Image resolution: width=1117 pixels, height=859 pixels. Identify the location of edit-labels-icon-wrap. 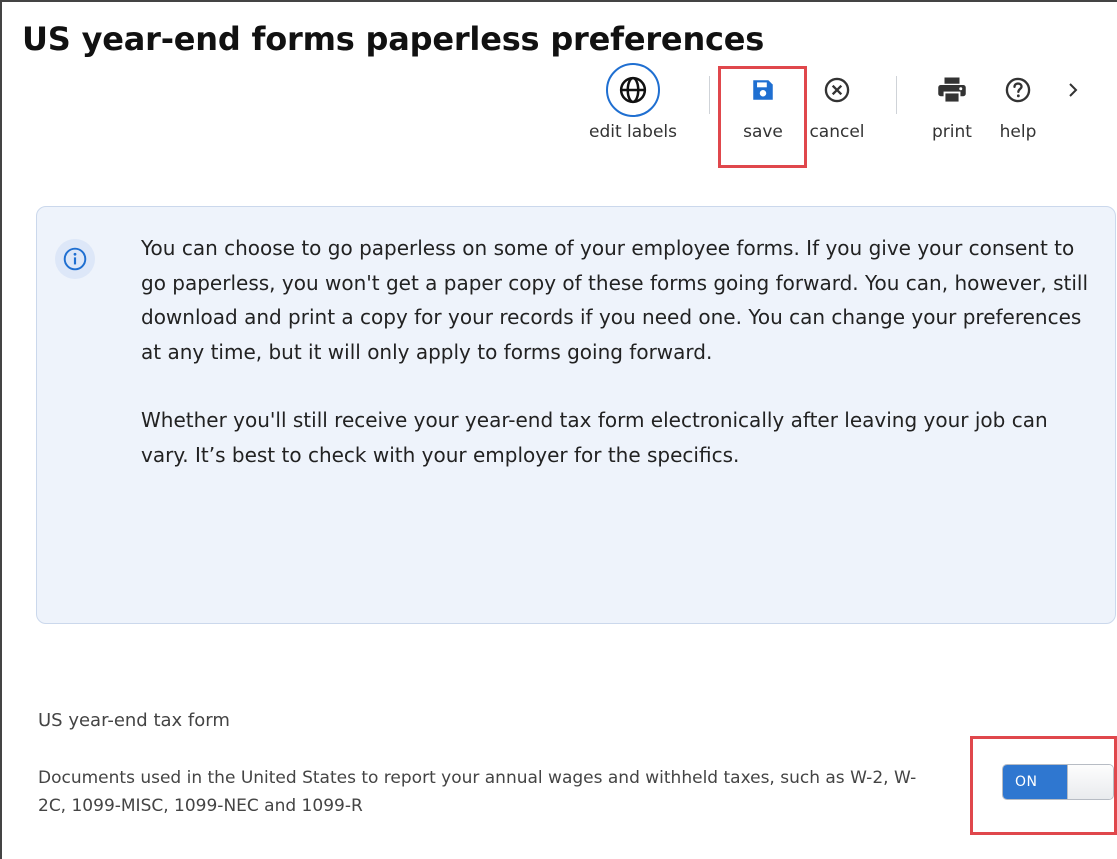
(633, 90).